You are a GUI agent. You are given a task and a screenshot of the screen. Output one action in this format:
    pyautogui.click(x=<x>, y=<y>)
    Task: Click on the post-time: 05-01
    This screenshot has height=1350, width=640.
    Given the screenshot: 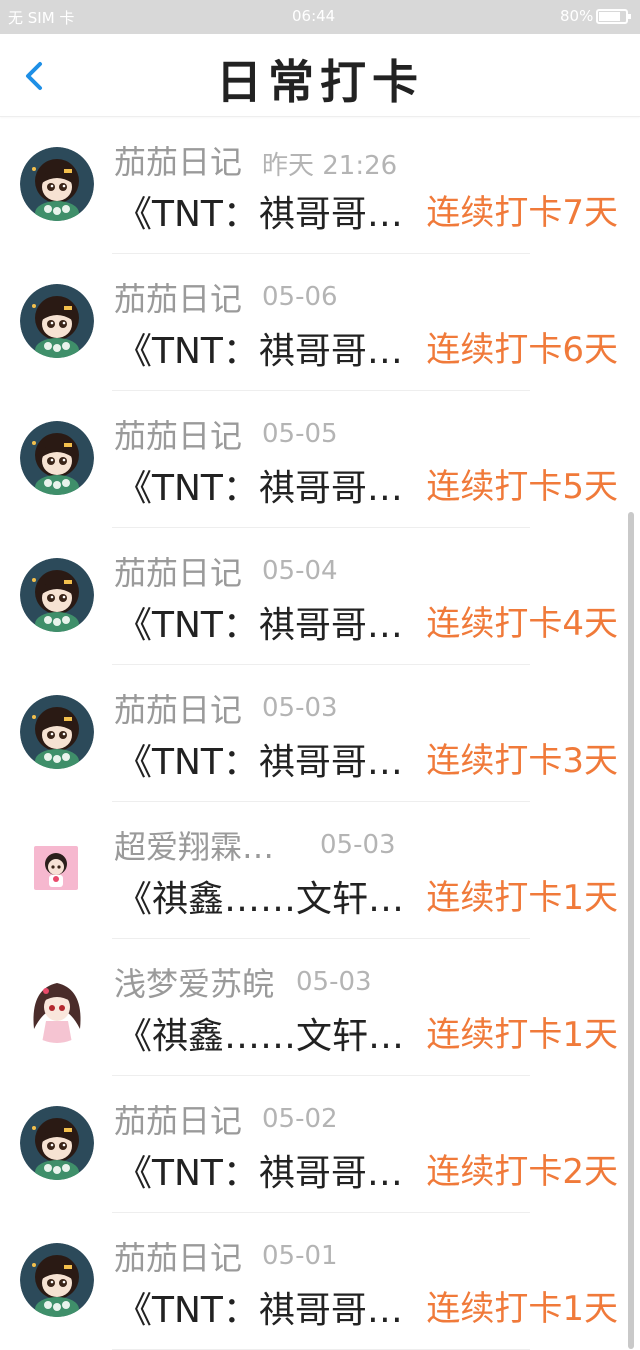 What is the action you would take?
    pyautogui.click(x=300, y=1256)
    